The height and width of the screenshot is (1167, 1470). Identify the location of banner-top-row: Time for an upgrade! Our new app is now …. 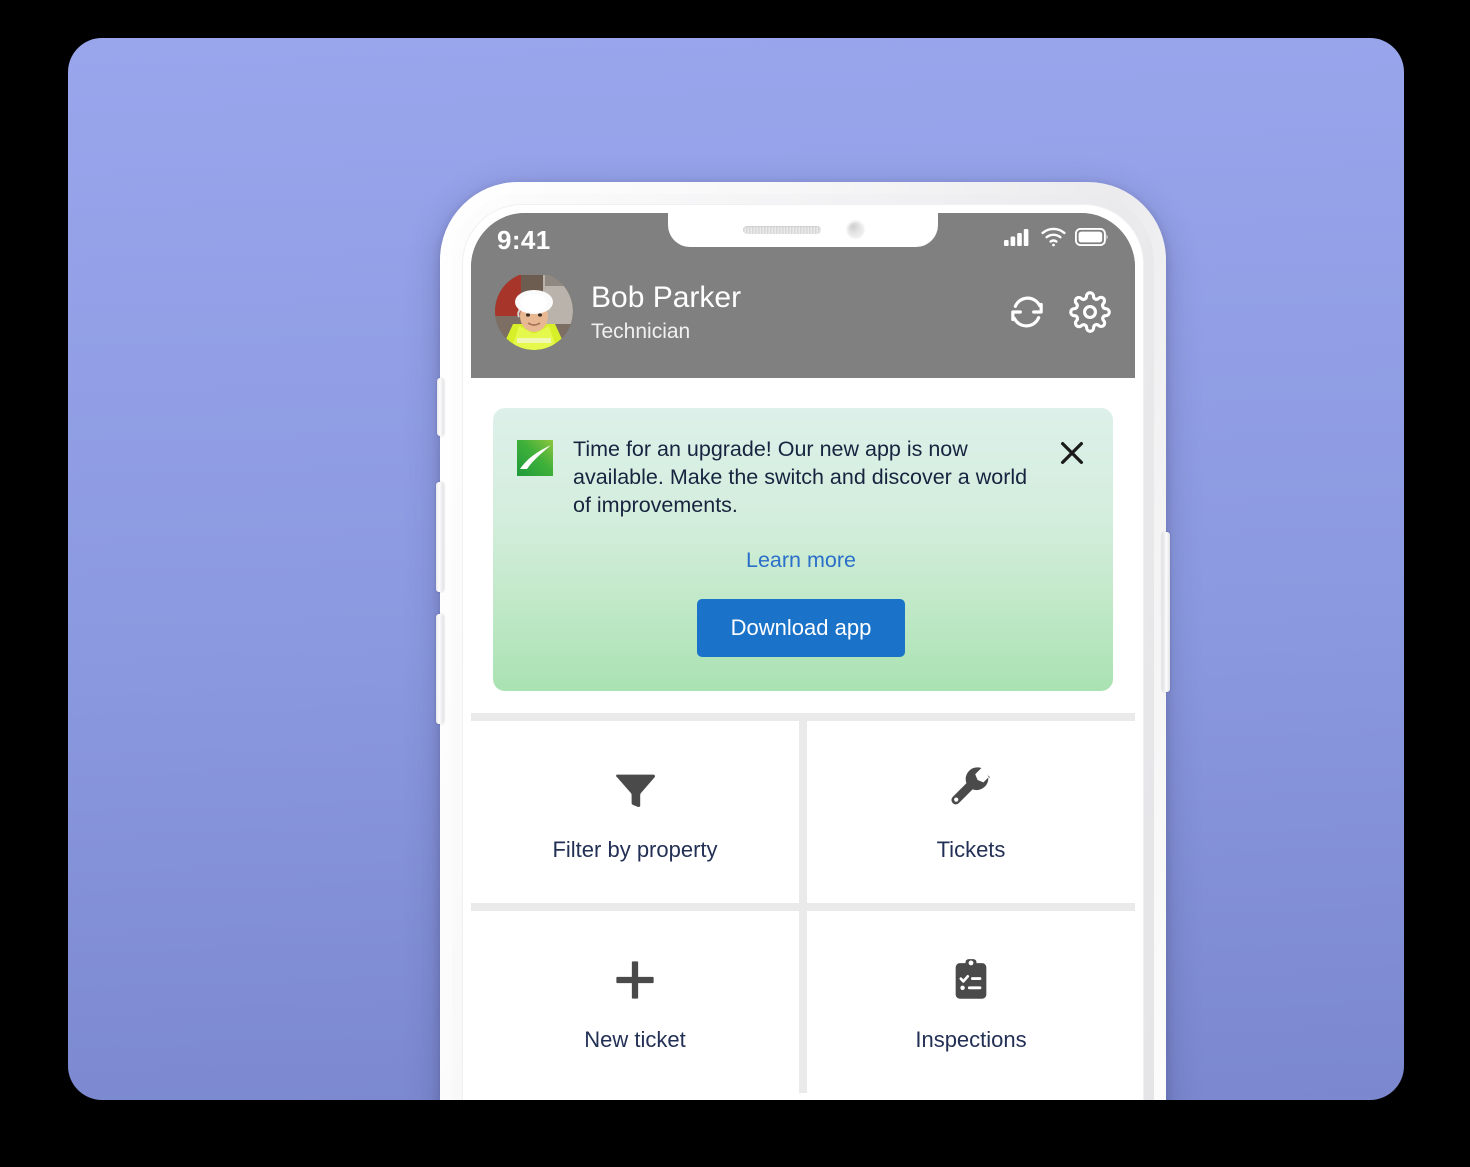
(801, 478).